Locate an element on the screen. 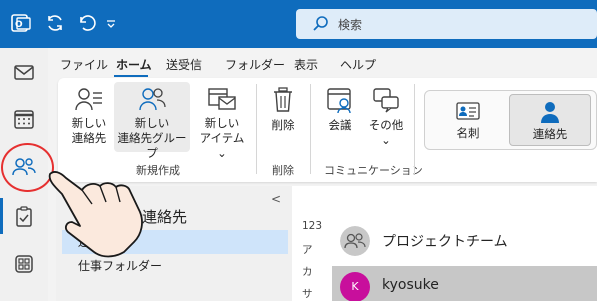 The width and height of the screenshot is (597, 301). contact-name: プロジェクトチーム is located at coordinates (445, 242).